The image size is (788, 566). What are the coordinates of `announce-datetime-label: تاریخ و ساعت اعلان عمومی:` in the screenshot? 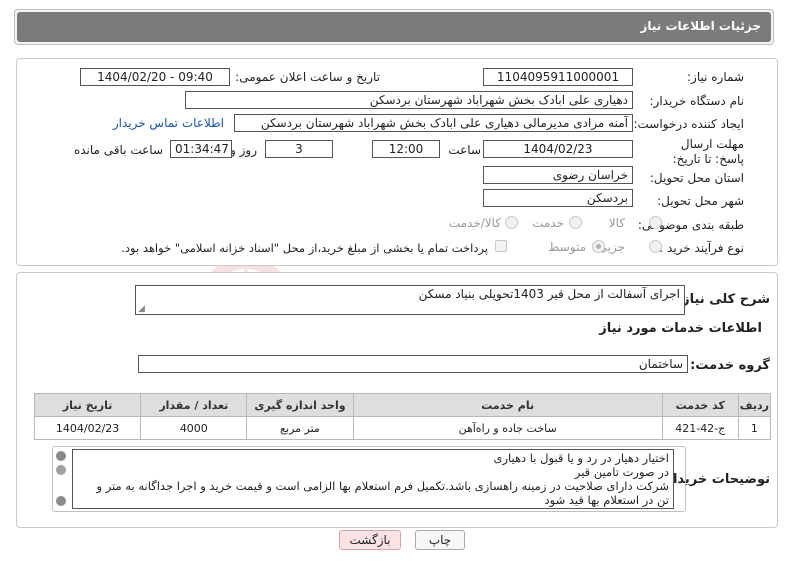 It's located at (307, 77).